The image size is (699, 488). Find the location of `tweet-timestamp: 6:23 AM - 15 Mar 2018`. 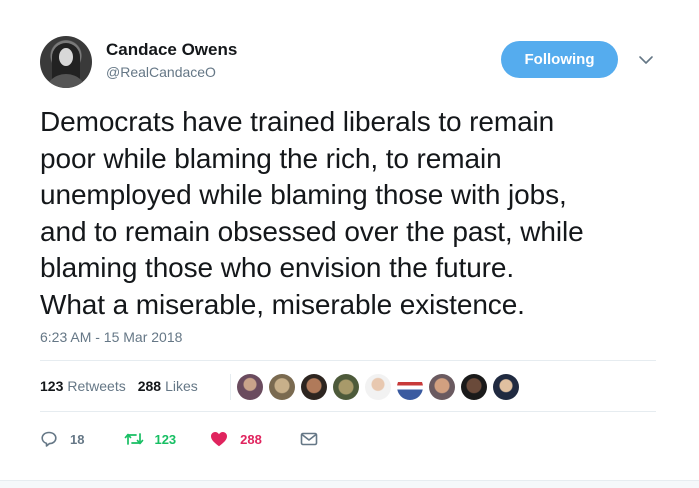

tweet-timestamp: 6:23 AM - 15 Mar 2018 is located at coordinates (111, 337).